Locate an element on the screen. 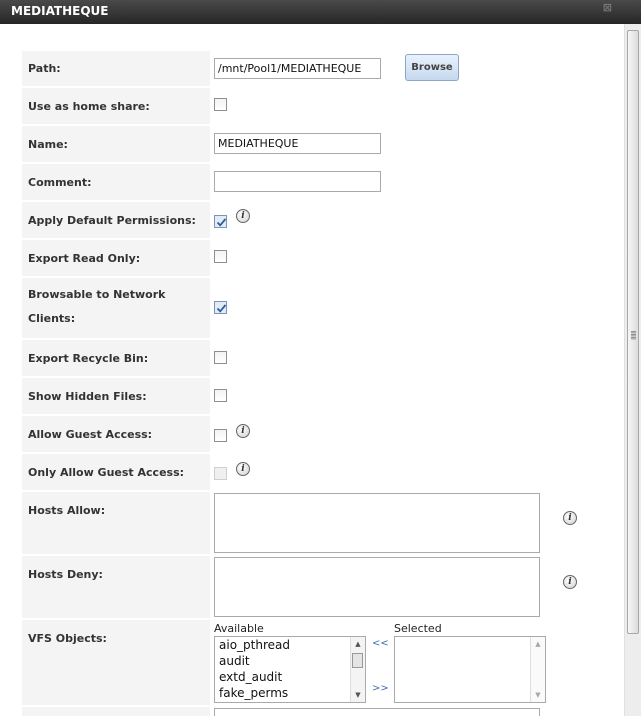  grip-icon: ═ ═ ═ is located at coordinates (633, 335).